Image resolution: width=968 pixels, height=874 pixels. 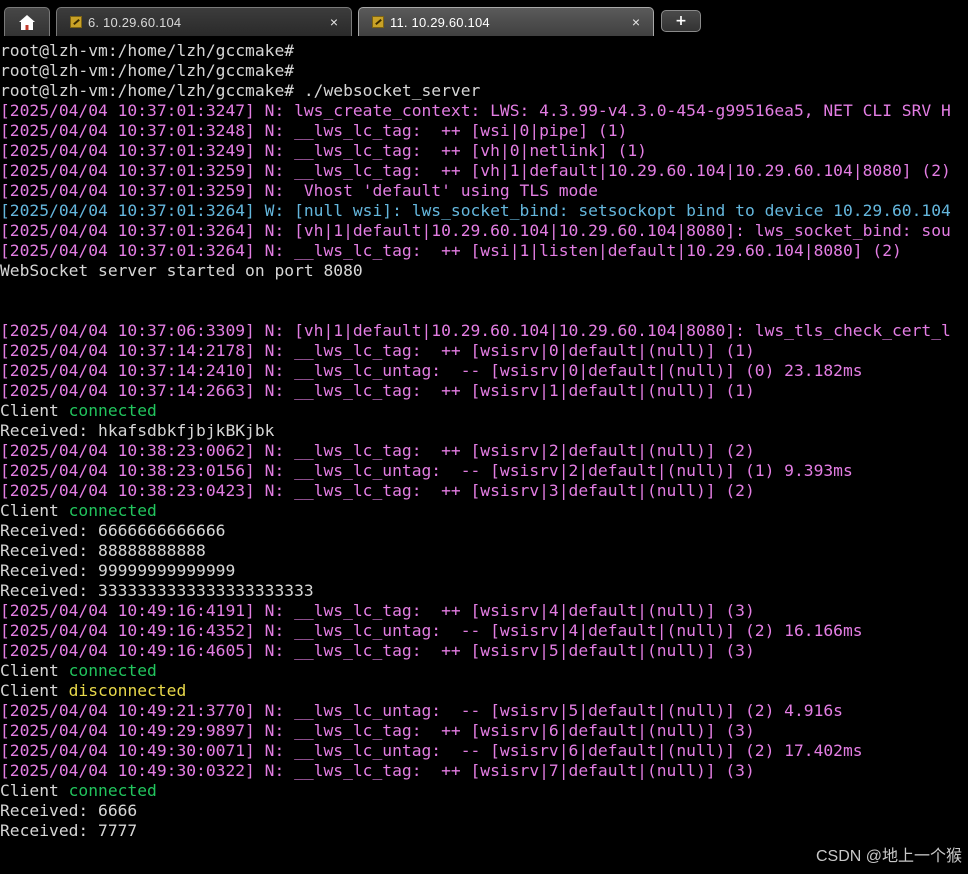 I want to click on terminal-text: Received: hkafsdbkfjbjkBKjbk, so click(x=137, y=430).